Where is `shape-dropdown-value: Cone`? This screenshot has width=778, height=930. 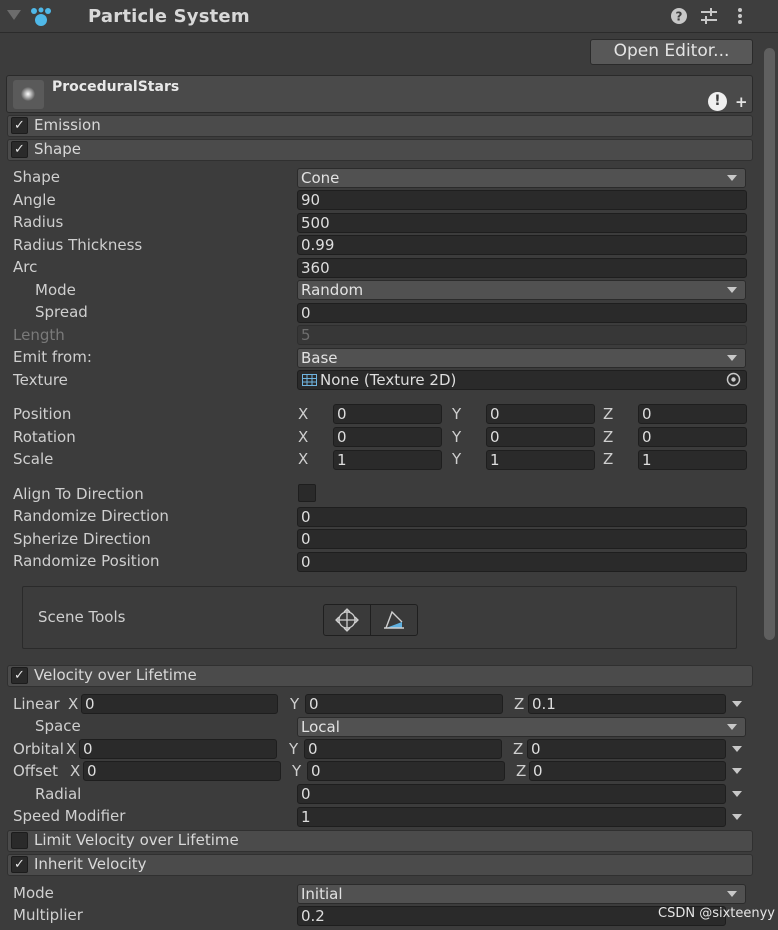 shape-dropdown-value: Cone is located at coordinates (320, 178).